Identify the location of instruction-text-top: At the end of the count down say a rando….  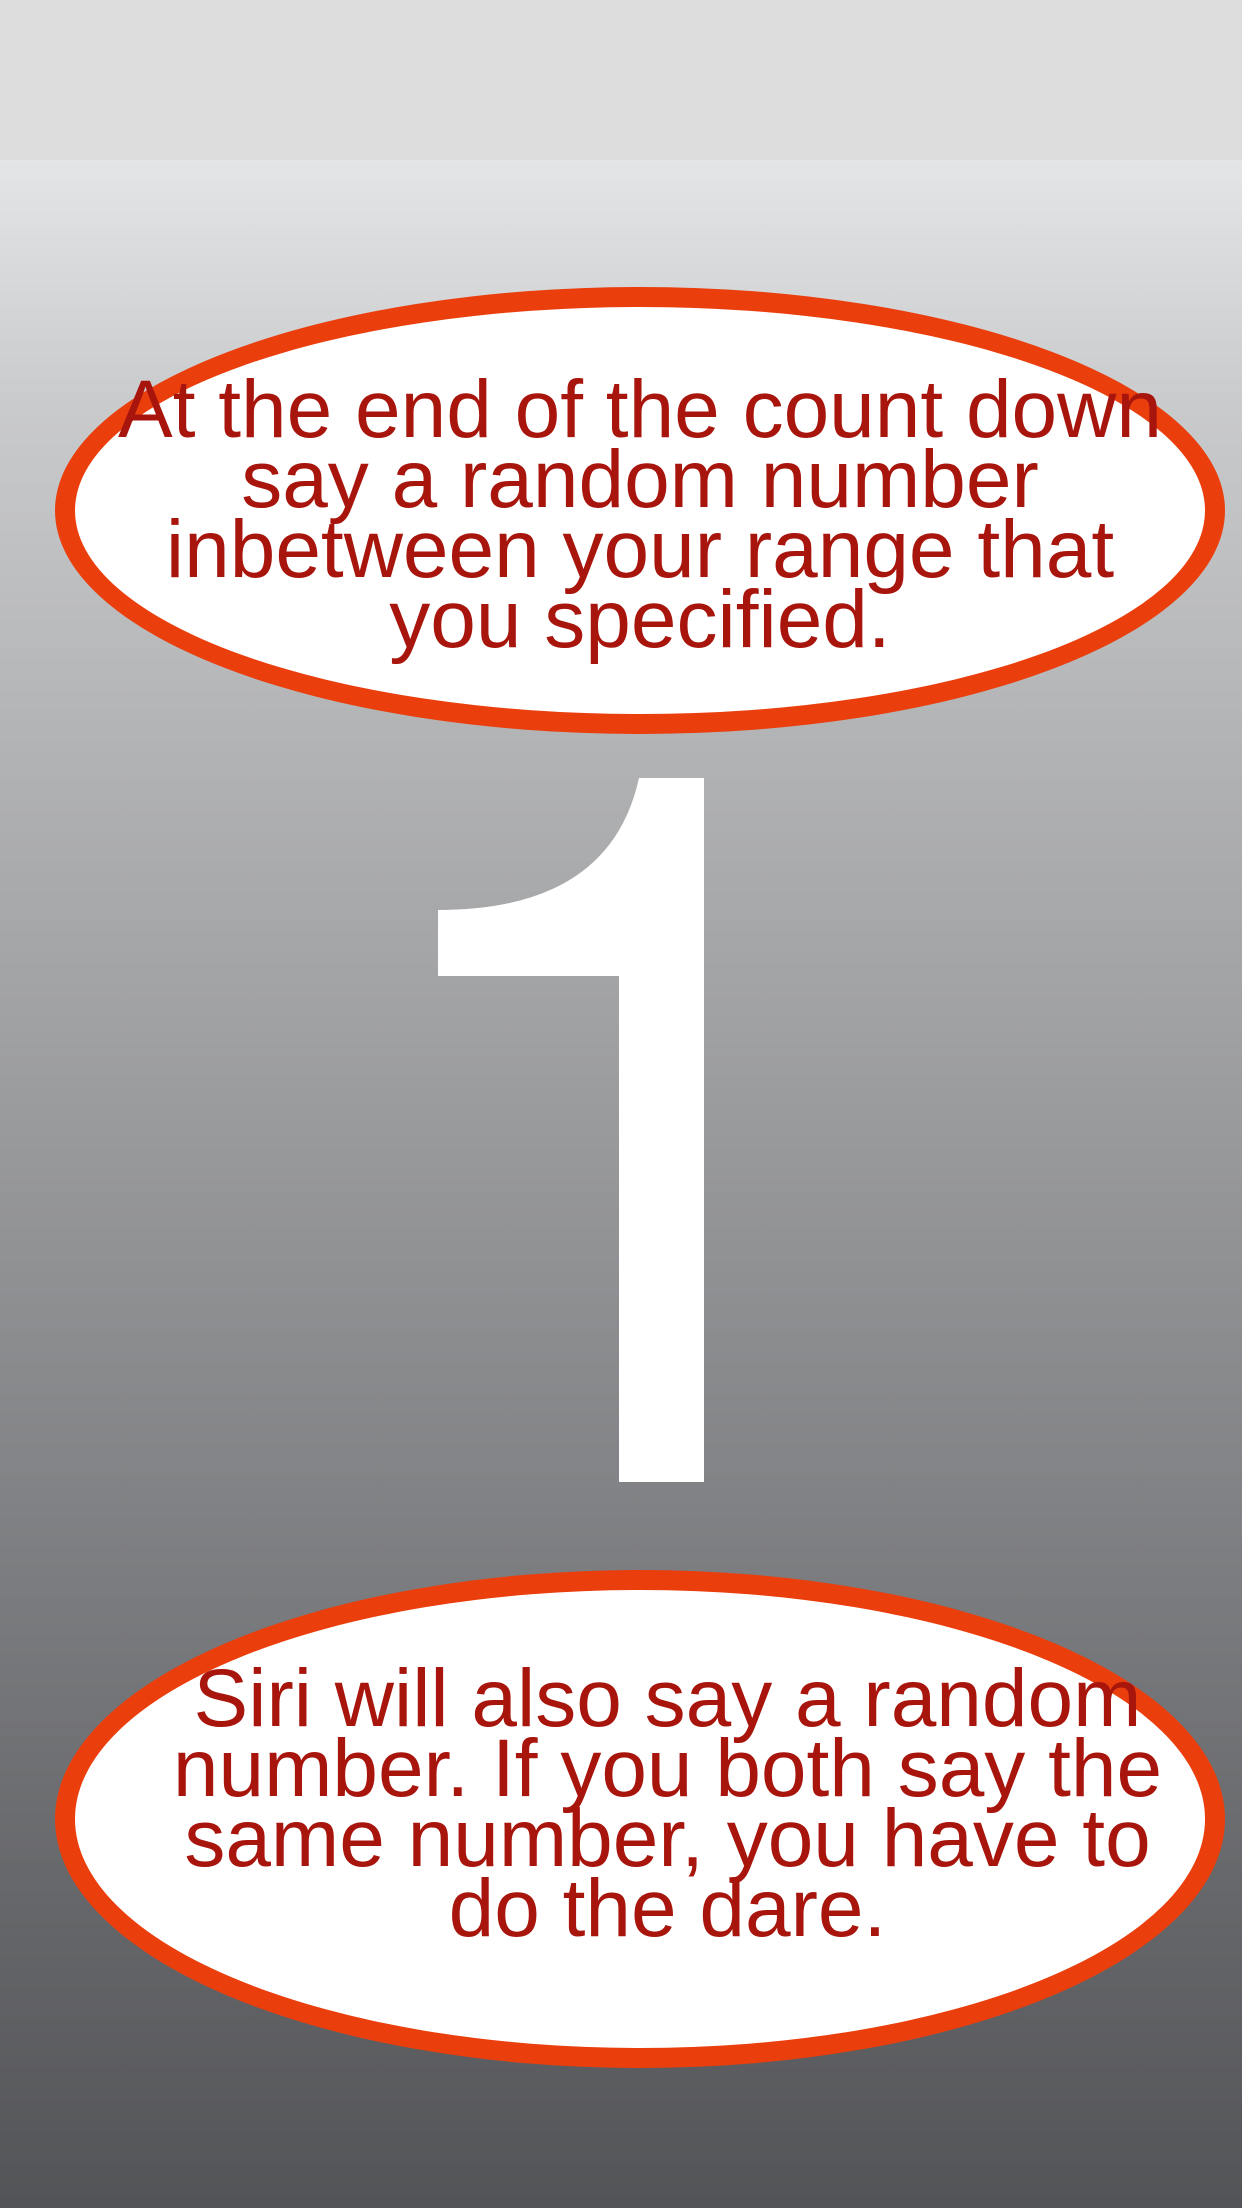
(640, 514).